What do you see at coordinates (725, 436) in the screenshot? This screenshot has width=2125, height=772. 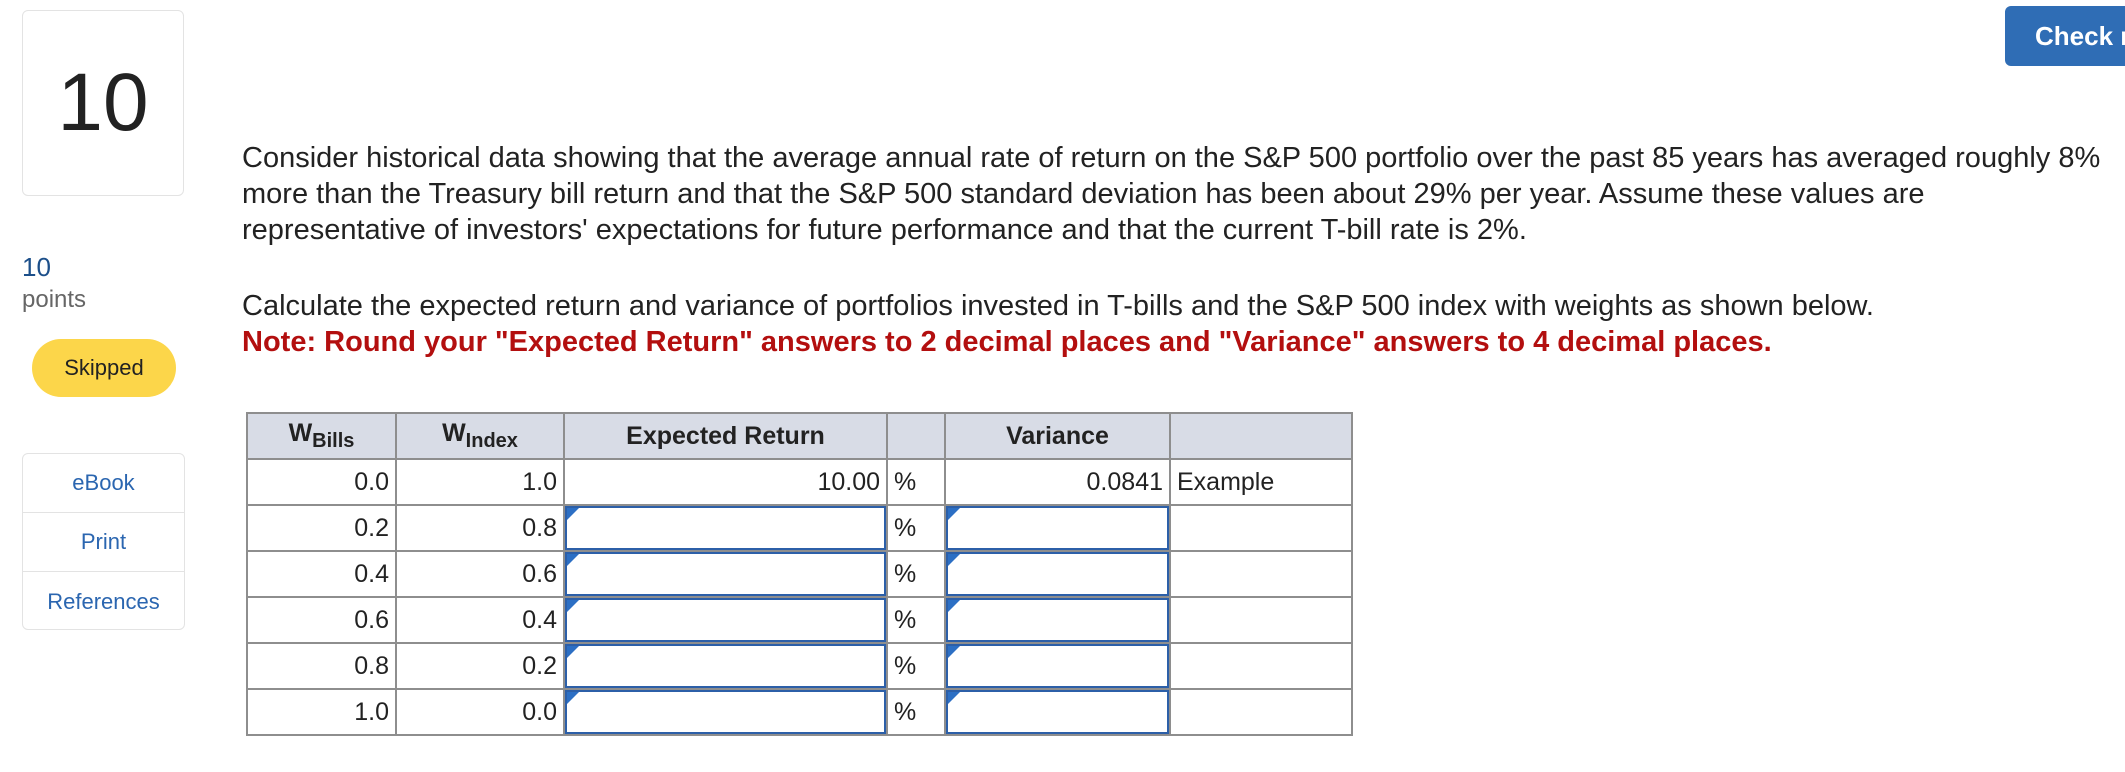 I see `header-expected-return: Expected Return` at bounding box center [725, 436].